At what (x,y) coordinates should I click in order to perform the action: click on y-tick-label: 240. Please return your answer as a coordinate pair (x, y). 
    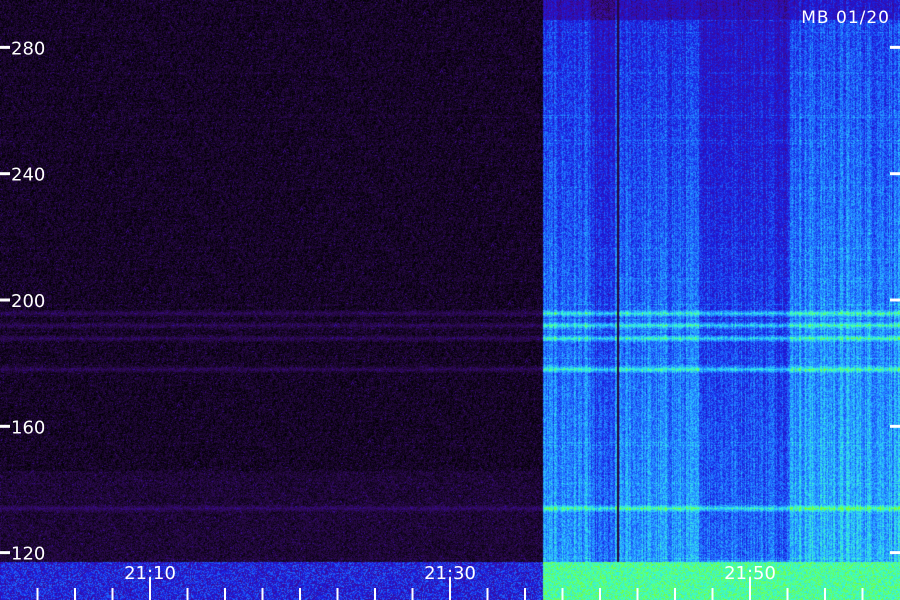
    Looking at the image, I should click on (28, 175).